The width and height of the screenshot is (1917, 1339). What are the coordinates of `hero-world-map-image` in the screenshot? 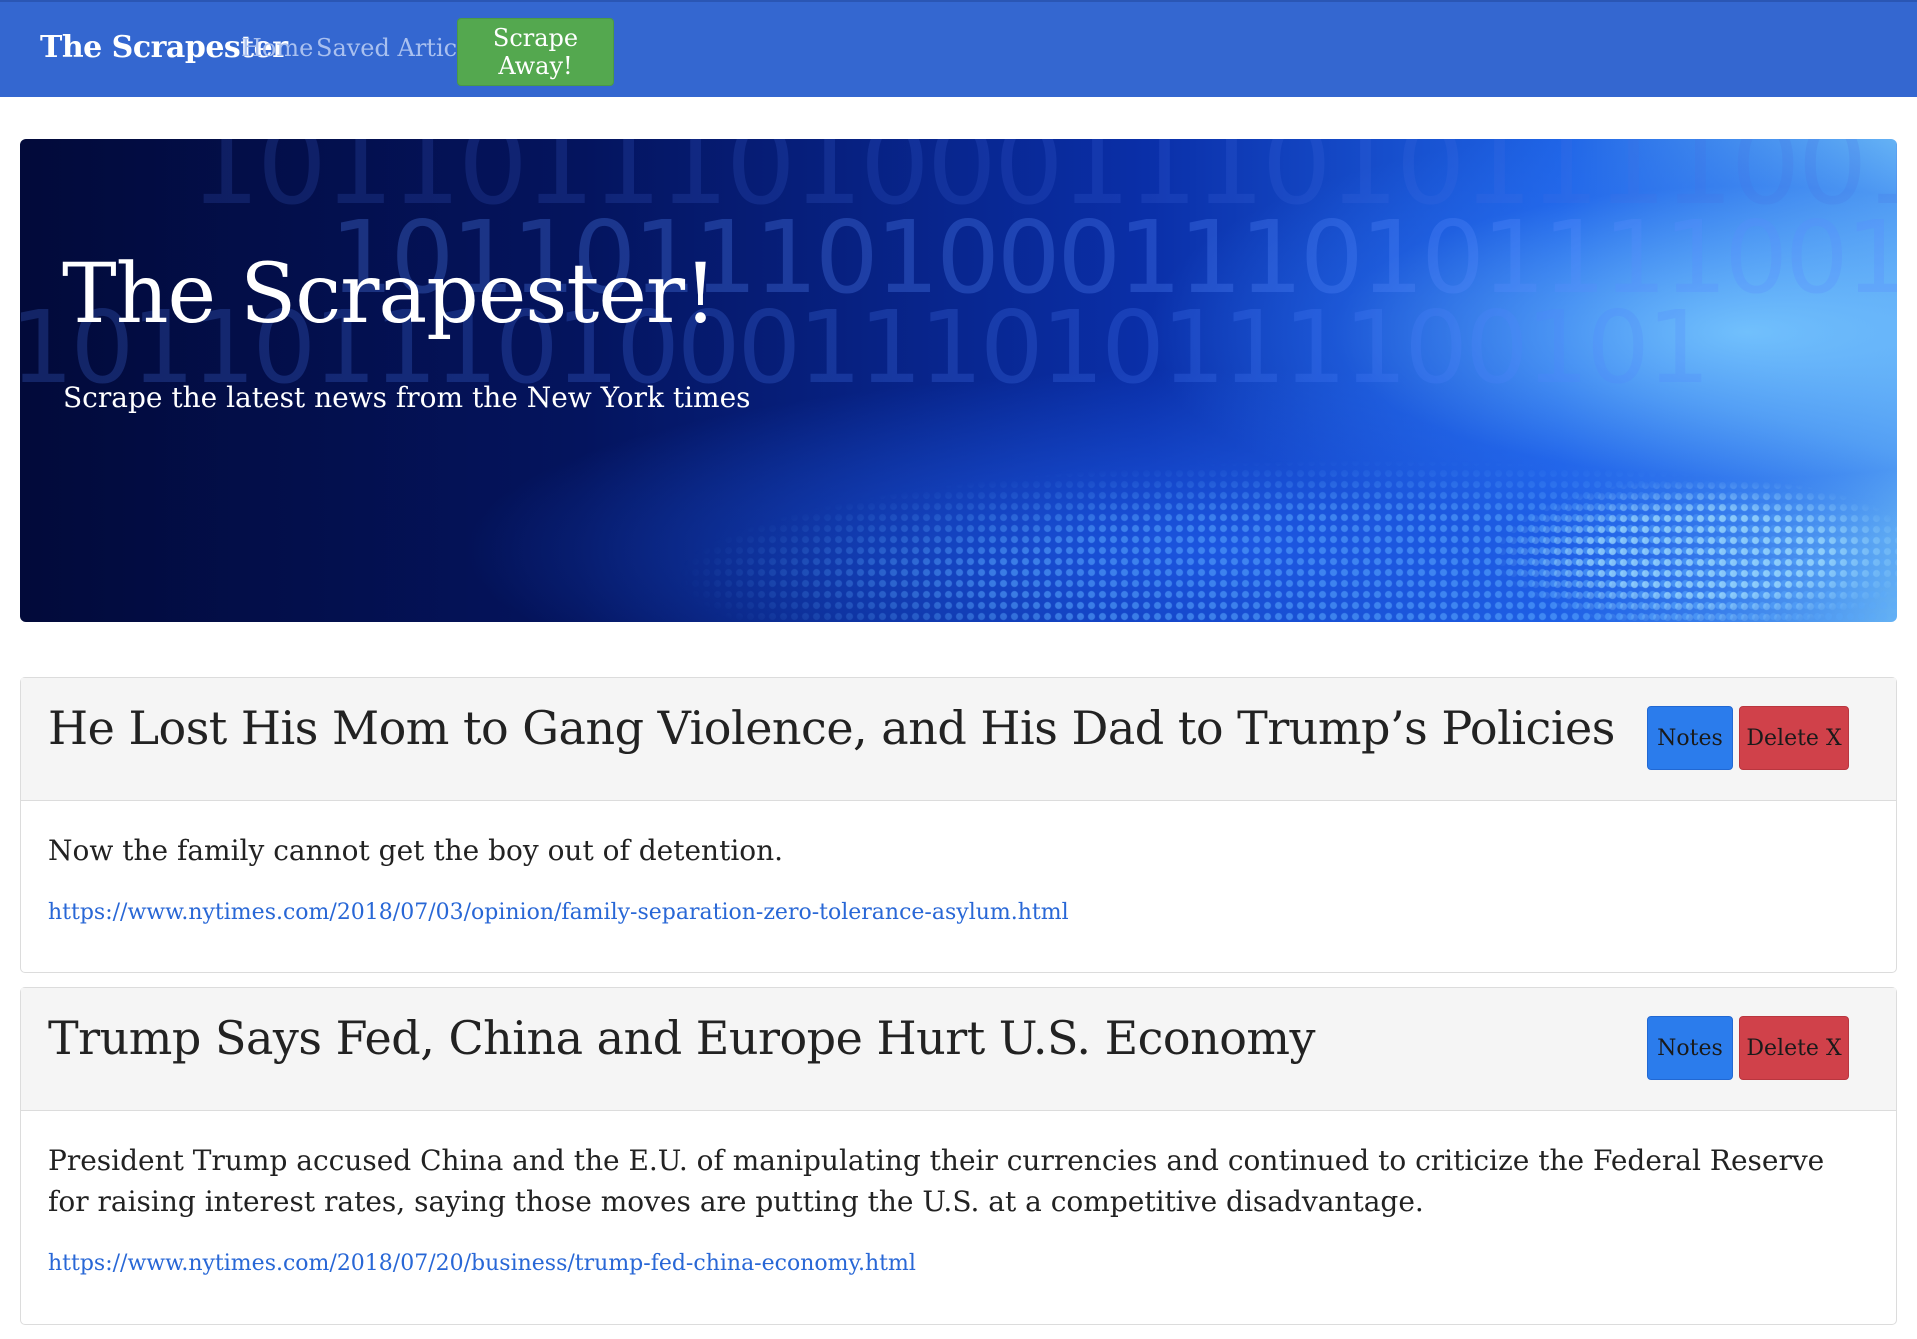 It's located at (1658, 545).